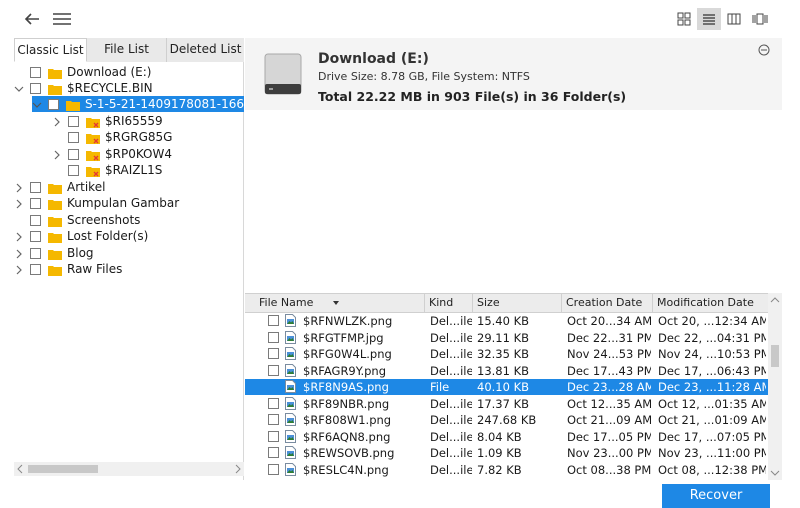  Describe the element at coordinates (205, 50) in the screenshot. I see `tab-deleted-list: Deleted List` at that location.